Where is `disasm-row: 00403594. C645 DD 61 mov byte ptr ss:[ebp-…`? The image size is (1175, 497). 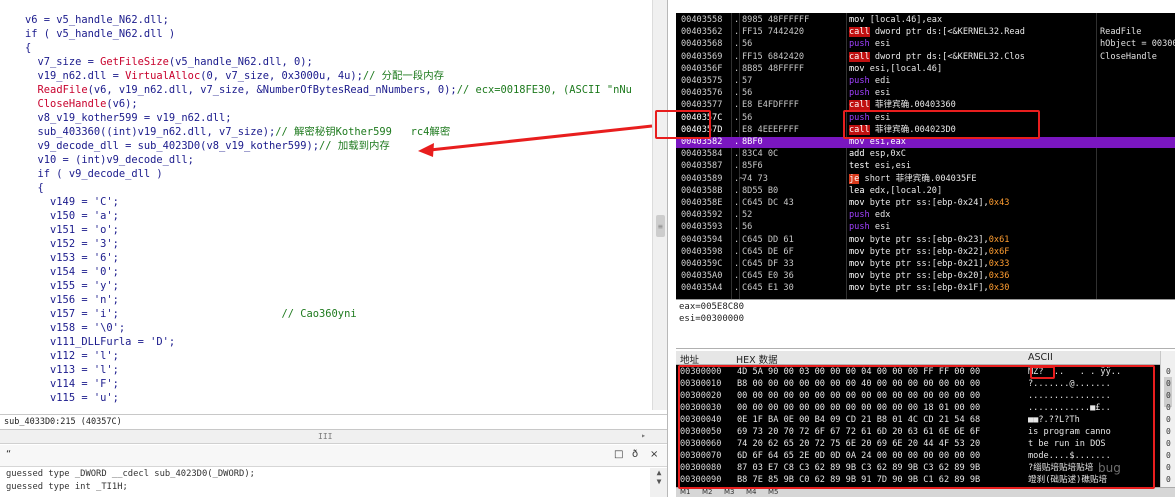 disasm-row: 00403594. C645 DD 61 mov byte ptr ss:[ebp-… is located at coordinates (925, 240).